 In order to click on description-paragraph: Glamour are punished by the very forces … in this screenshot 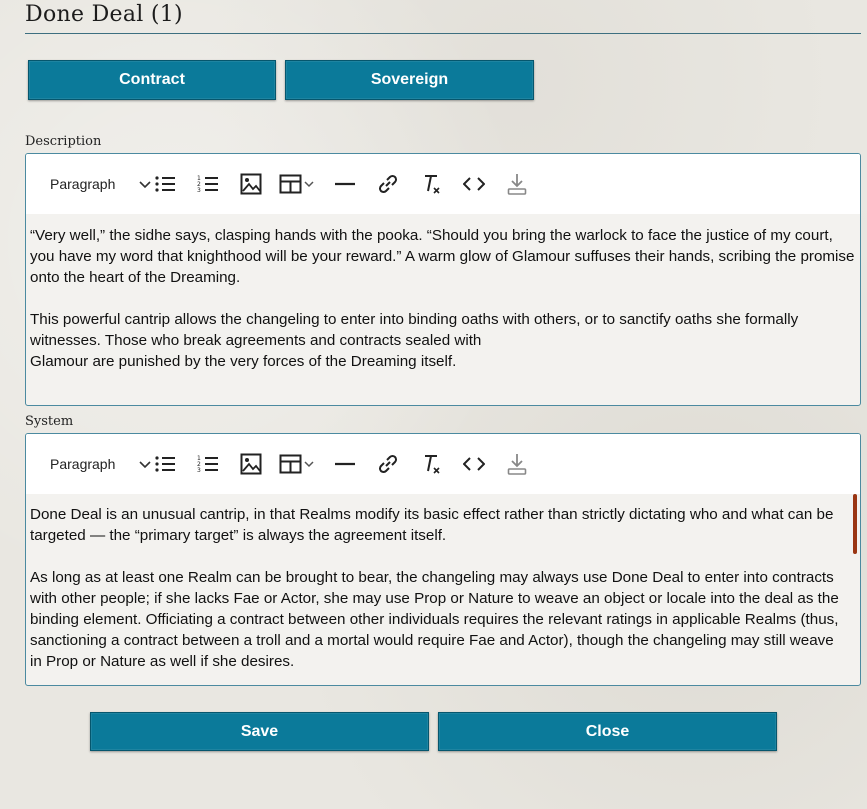, I will do `click(243, 361)`.